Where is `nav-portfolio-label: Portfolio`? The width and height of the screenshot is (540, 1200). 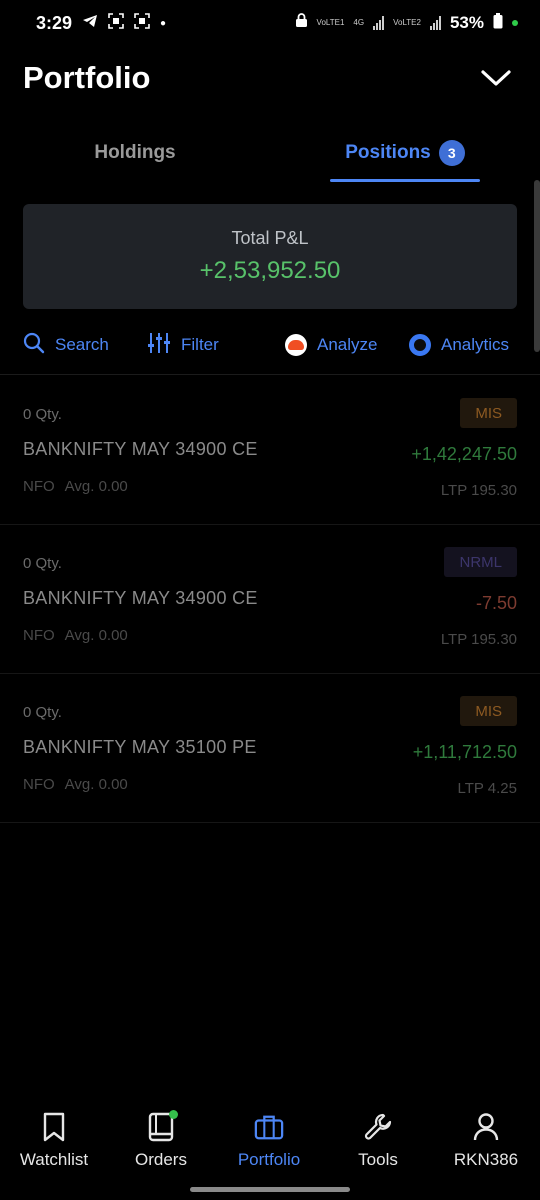
nav-portfolio-label: Portfolio is located at coordinates (269, 1159).